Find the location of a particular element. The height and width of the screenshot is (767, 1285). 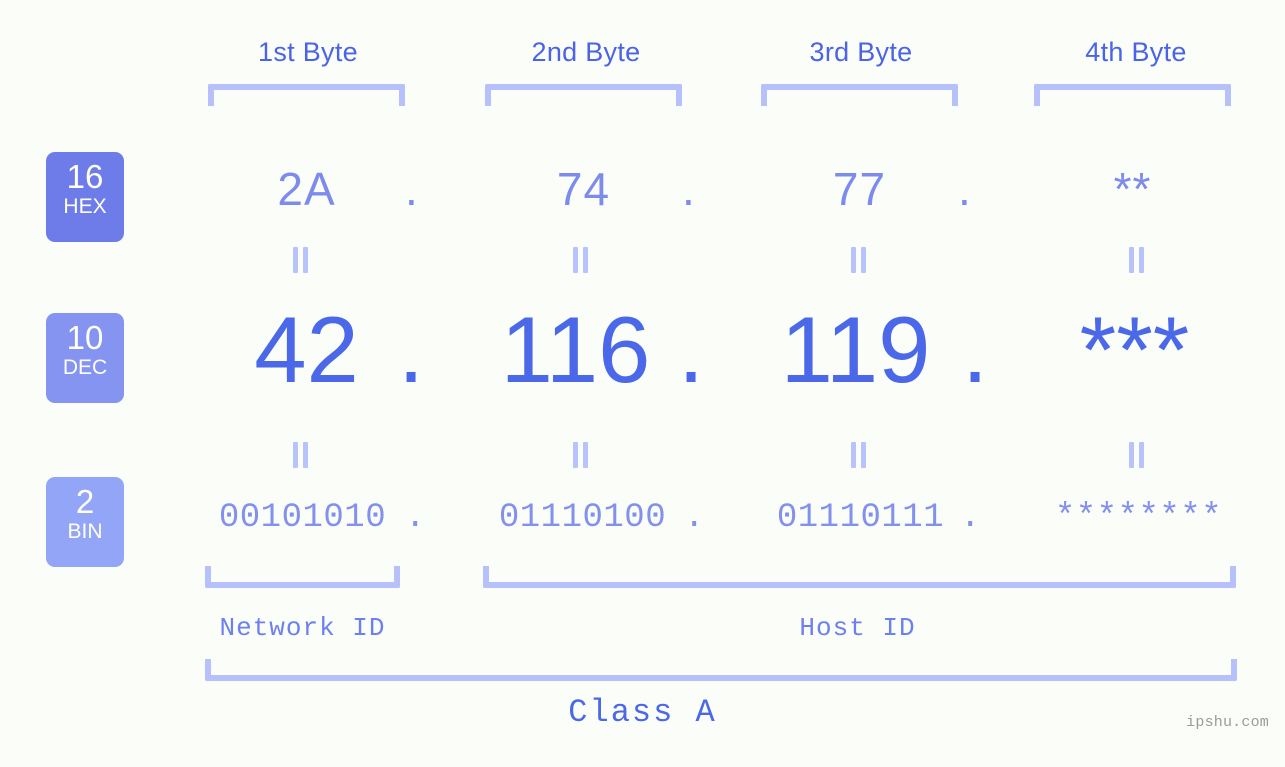

hex-value-byte-3: 77 is located at coordinates (859, 189).